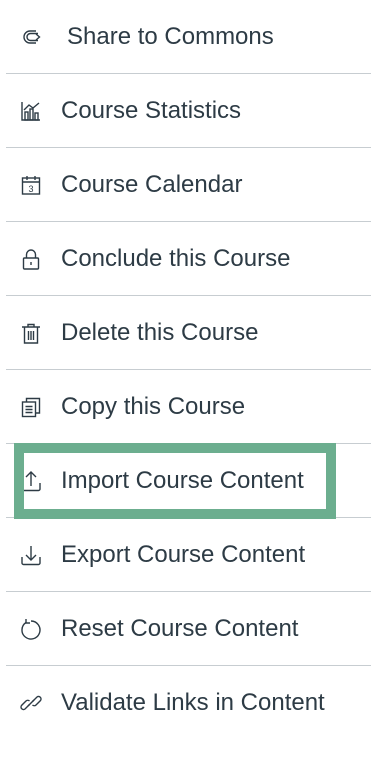  Describe the element at coordinates (153, 406) in the screenshot. I see `copy-course-label: Copy this Course` at that location.